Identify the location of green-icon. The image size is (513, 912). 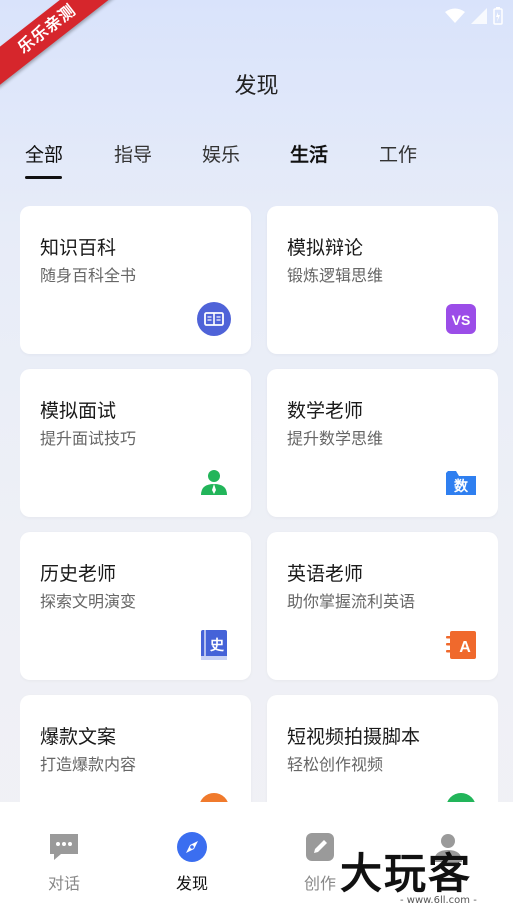
(461, 796).